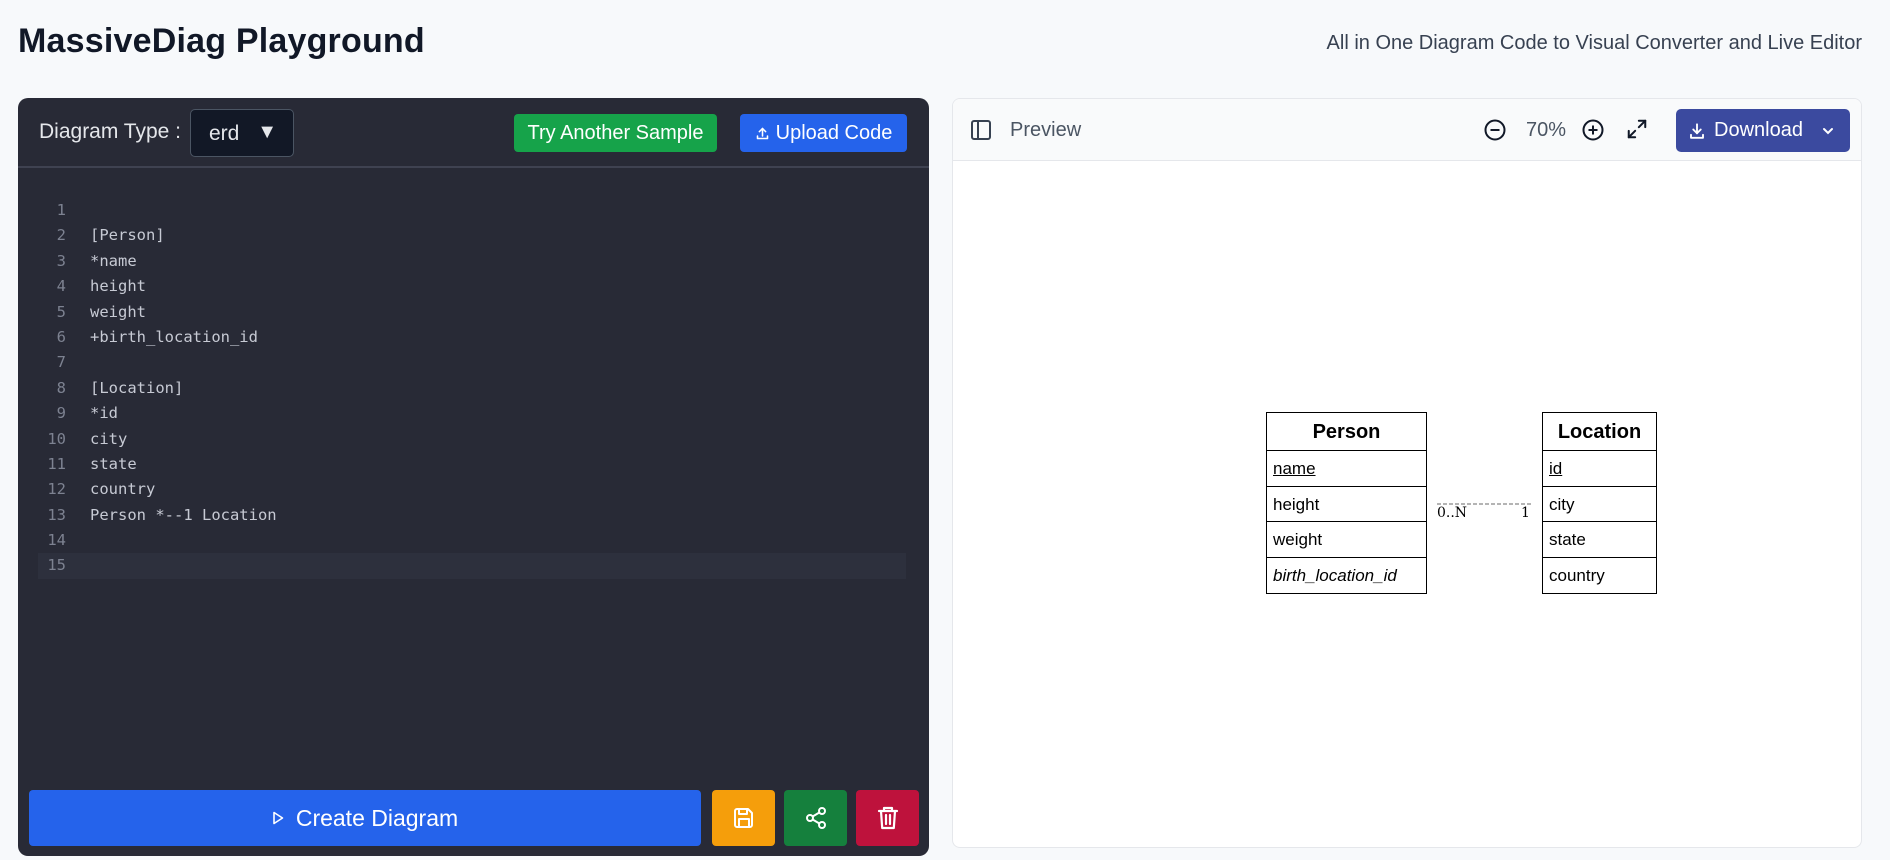 This screenshot has height=860, width=1890. Describe the element at coordinates (1556, 468) in the screenshot. I see `field-name: id` at that location.